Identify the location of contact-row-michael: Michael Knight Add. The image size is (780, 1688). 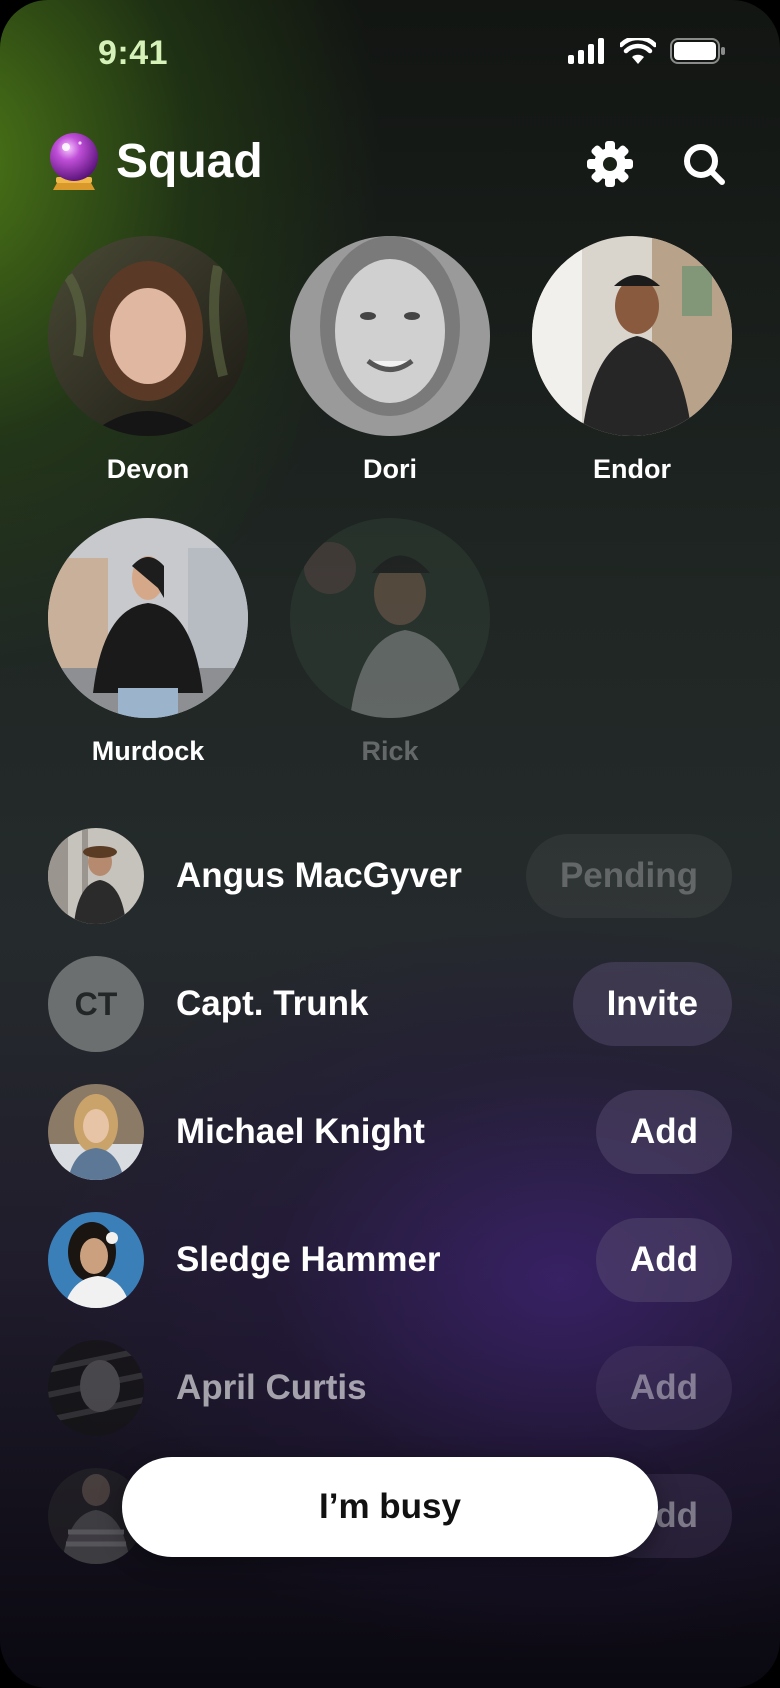
(390, 1132).